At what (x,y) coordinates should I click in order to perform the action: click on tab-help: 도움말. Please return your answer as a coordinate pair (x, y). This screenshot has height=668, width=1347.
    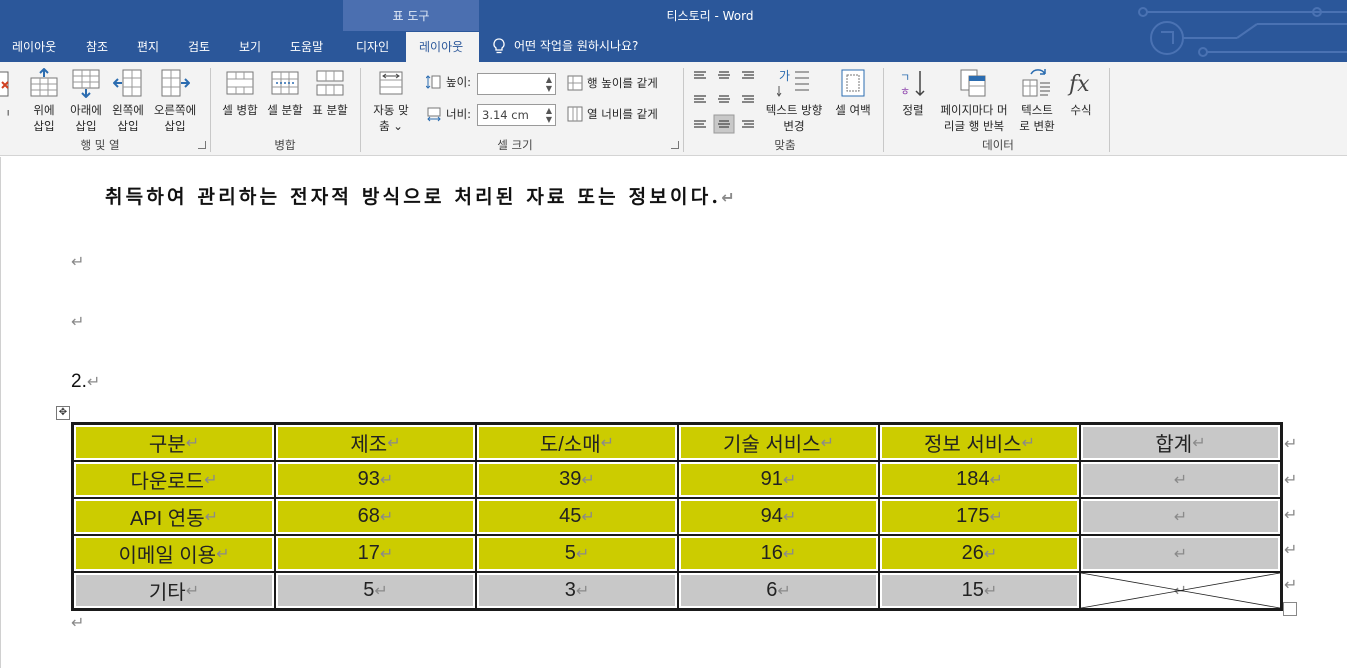
    Looking at the image, I should click on (306, 48).